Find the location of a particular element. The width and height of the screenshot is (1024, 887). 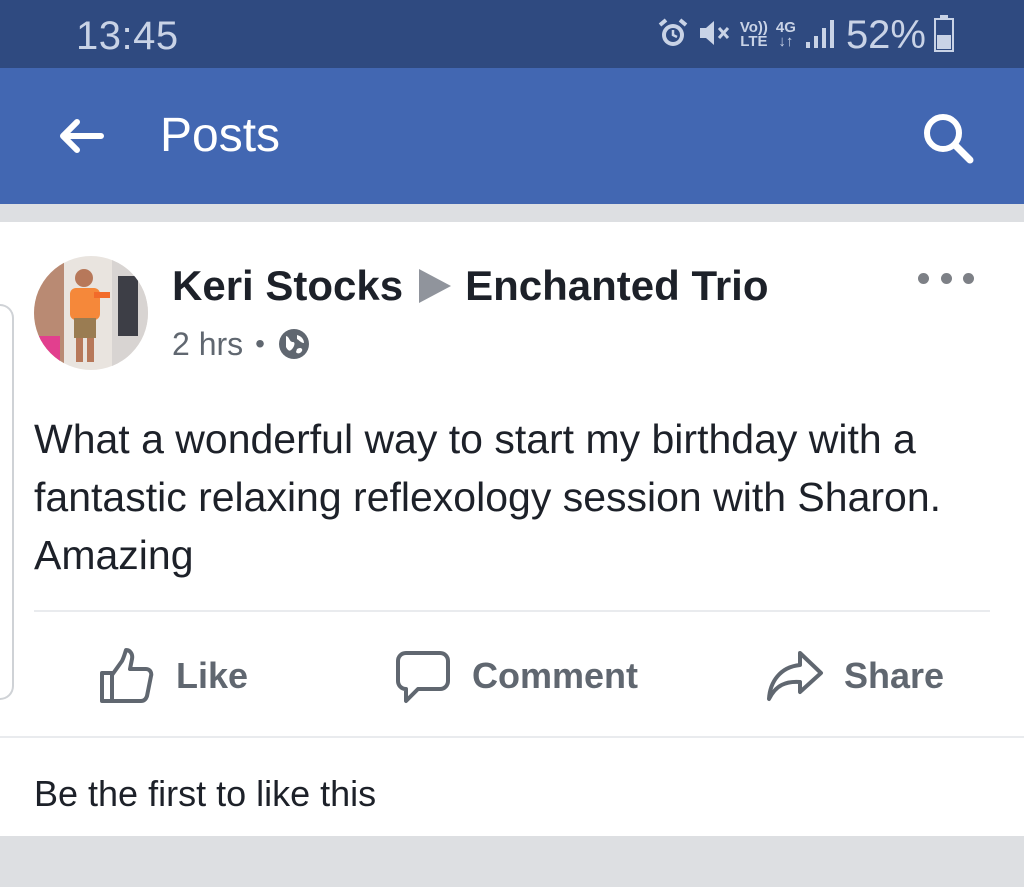

more-dots-icon is located at coordinates (923, 278).